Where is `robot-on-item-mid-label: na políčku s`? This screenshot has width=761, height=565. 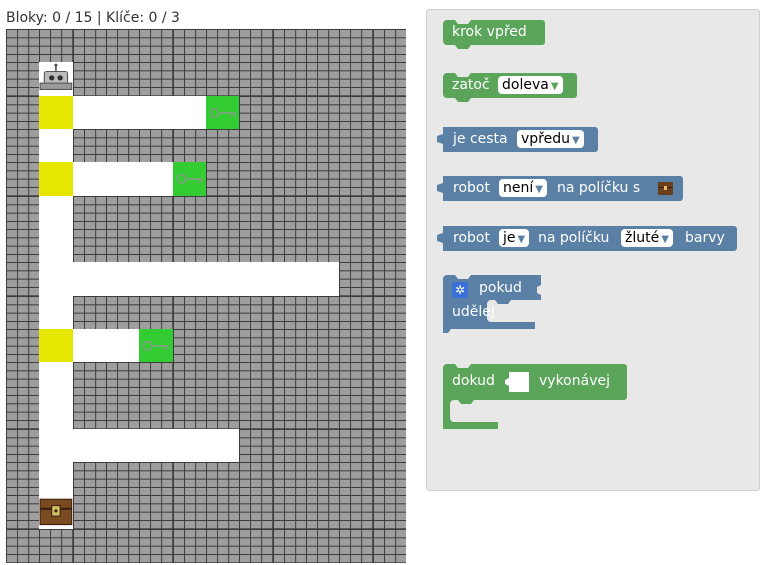
robot-on-item-mid-label: na políčku s is located at coordinates (599, 188).